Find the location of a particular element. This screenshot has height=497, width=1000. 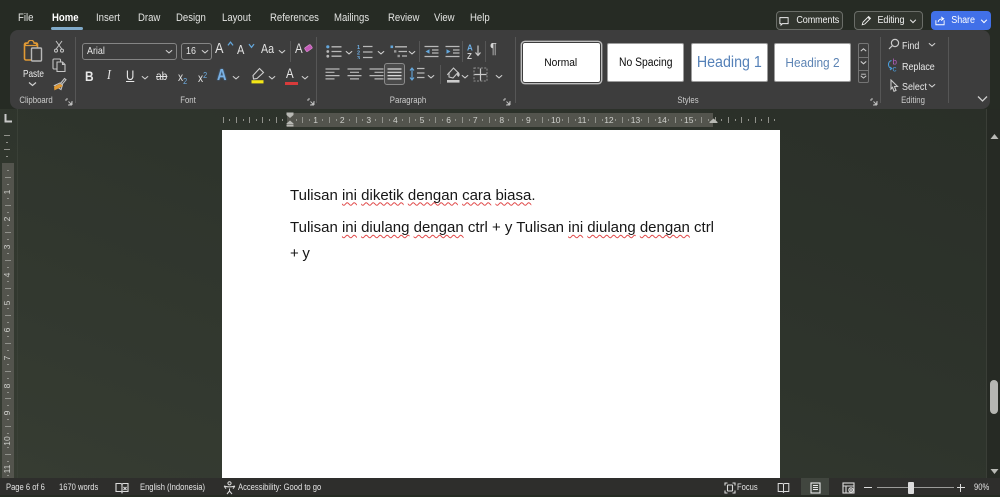

svg-text: Z is located at coordinates (469, 55).